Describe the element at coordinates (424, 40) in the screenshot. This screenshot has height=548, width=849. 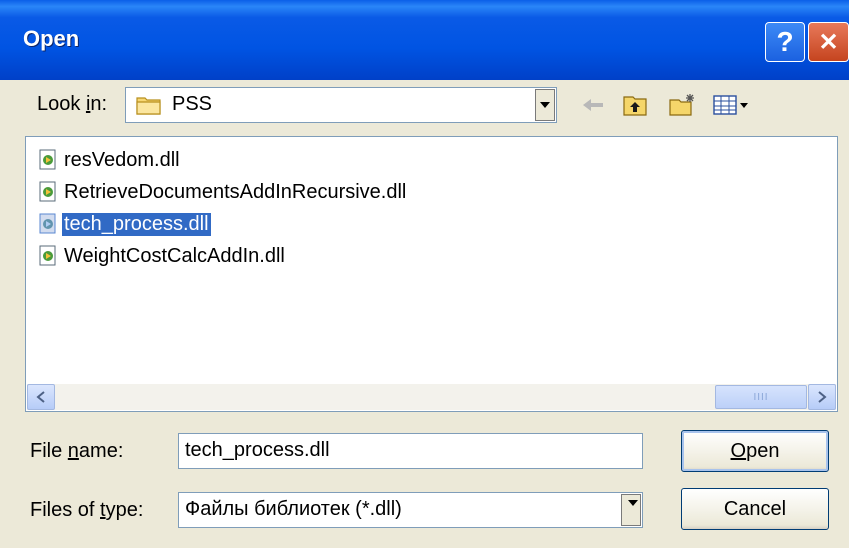
I see `title-bar: Open ? ✕` at that location.